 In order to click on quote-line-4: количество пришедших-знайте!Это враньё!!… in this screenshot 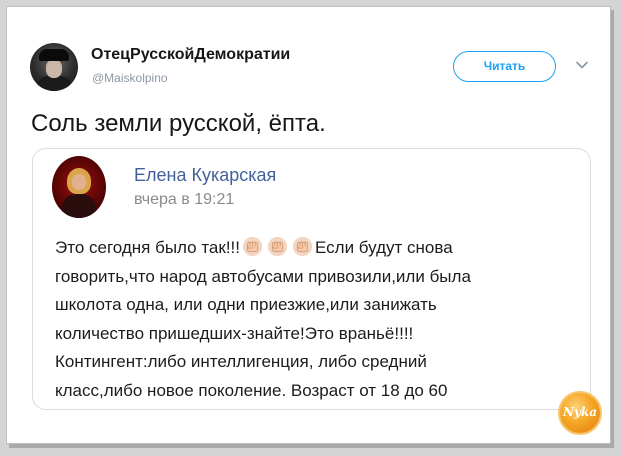, I will do `click(234, 333)`.